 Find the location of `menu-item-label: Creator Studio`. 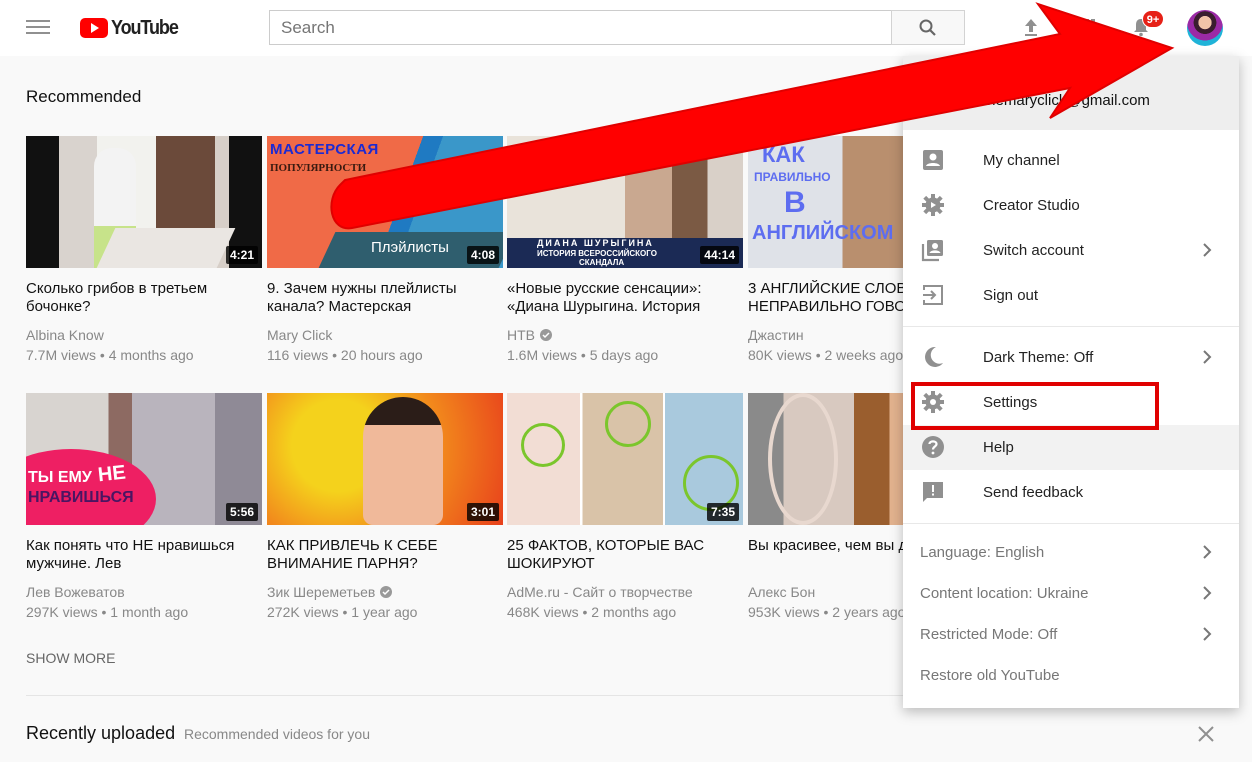

menu-item-label: Creator Studio is located at coordinates (1031, 205).